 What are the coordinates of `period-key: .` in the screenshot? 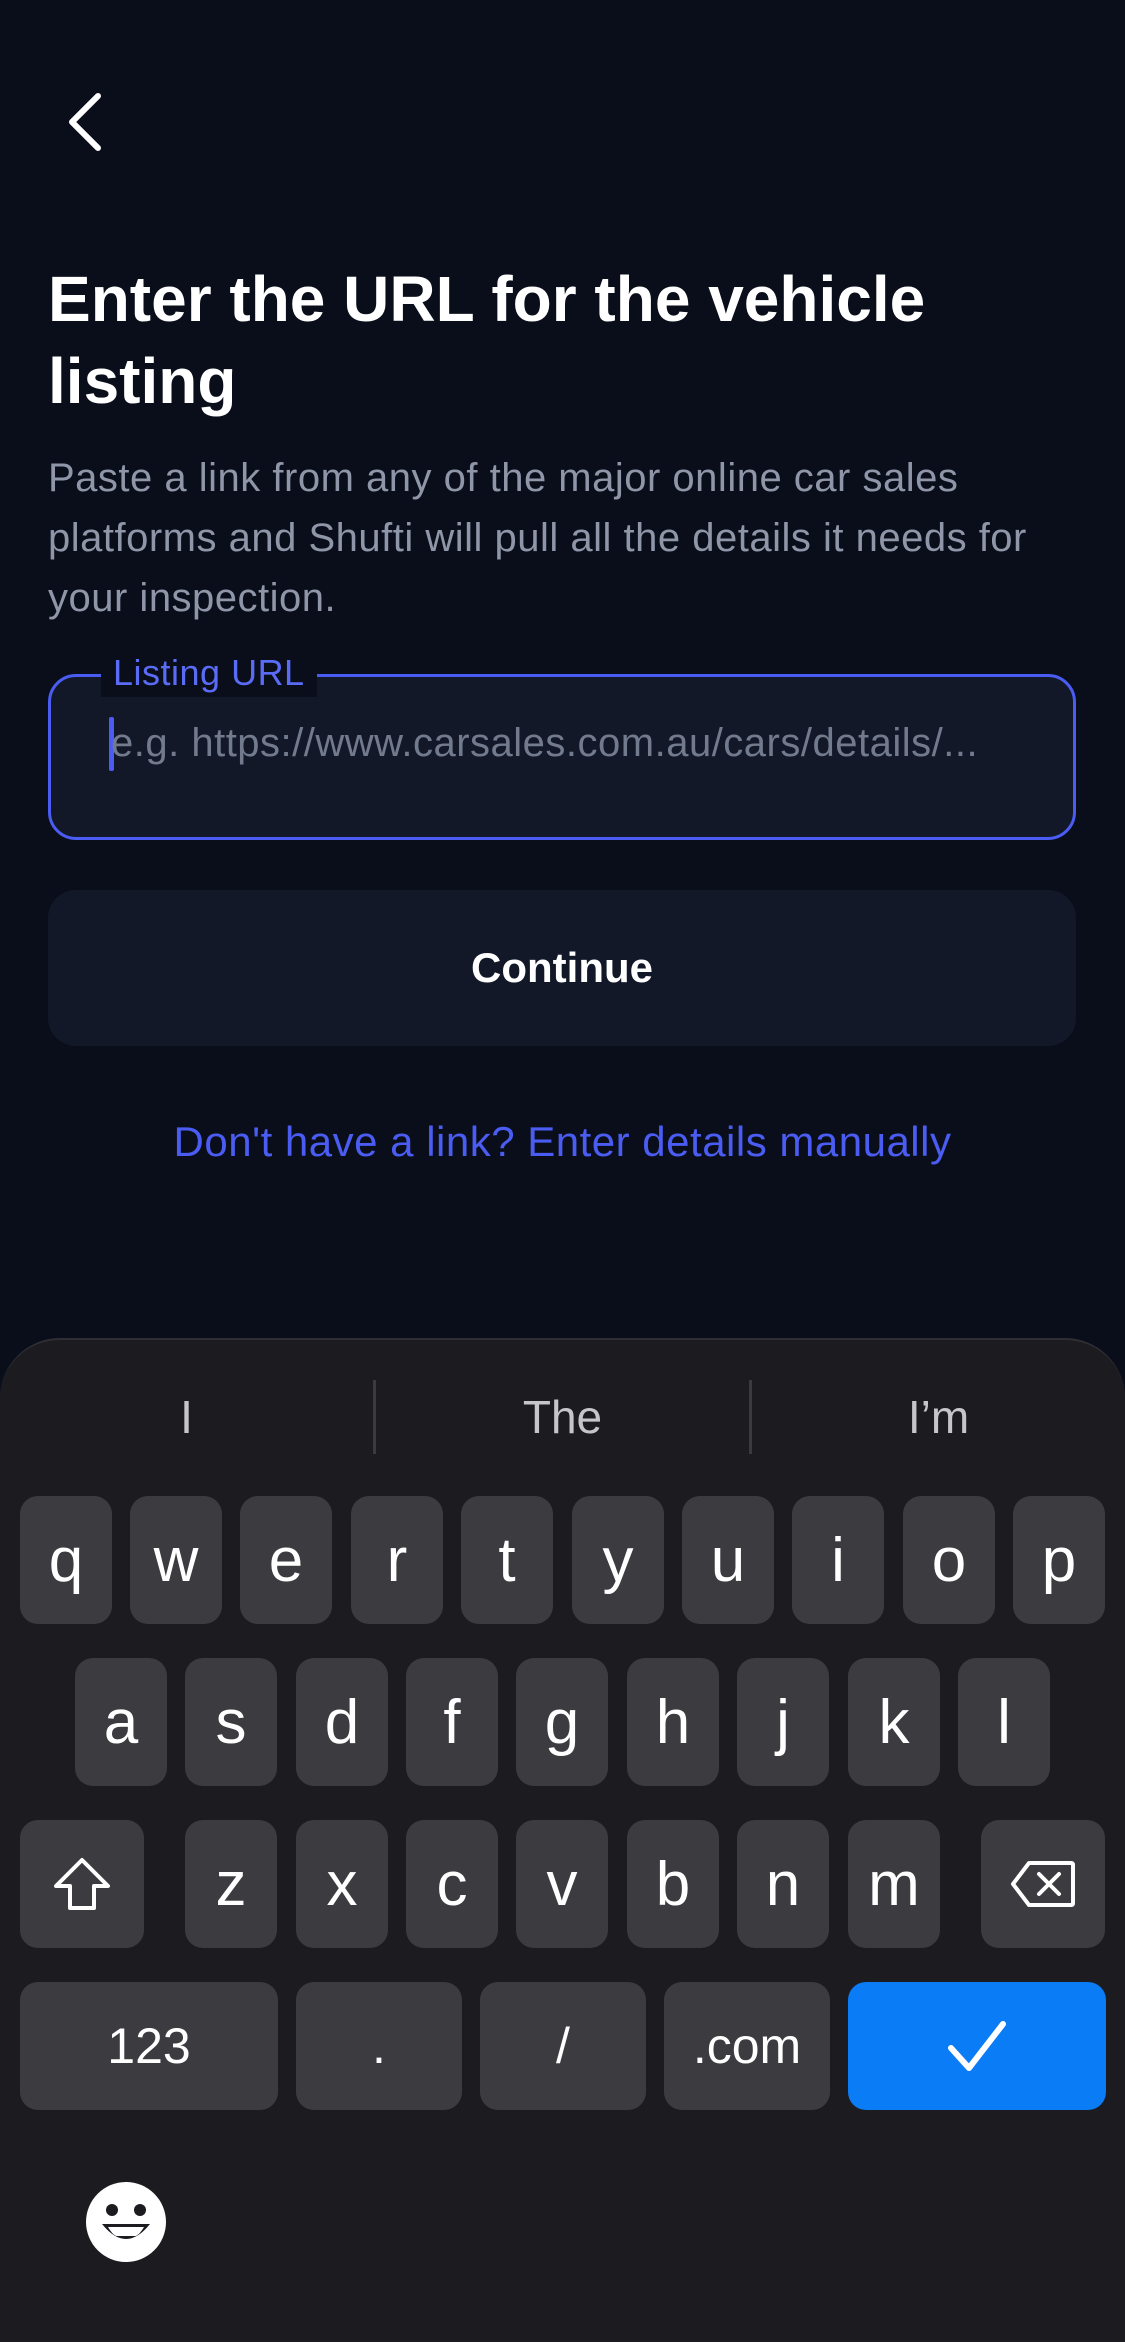 It's located at (379, 2046).